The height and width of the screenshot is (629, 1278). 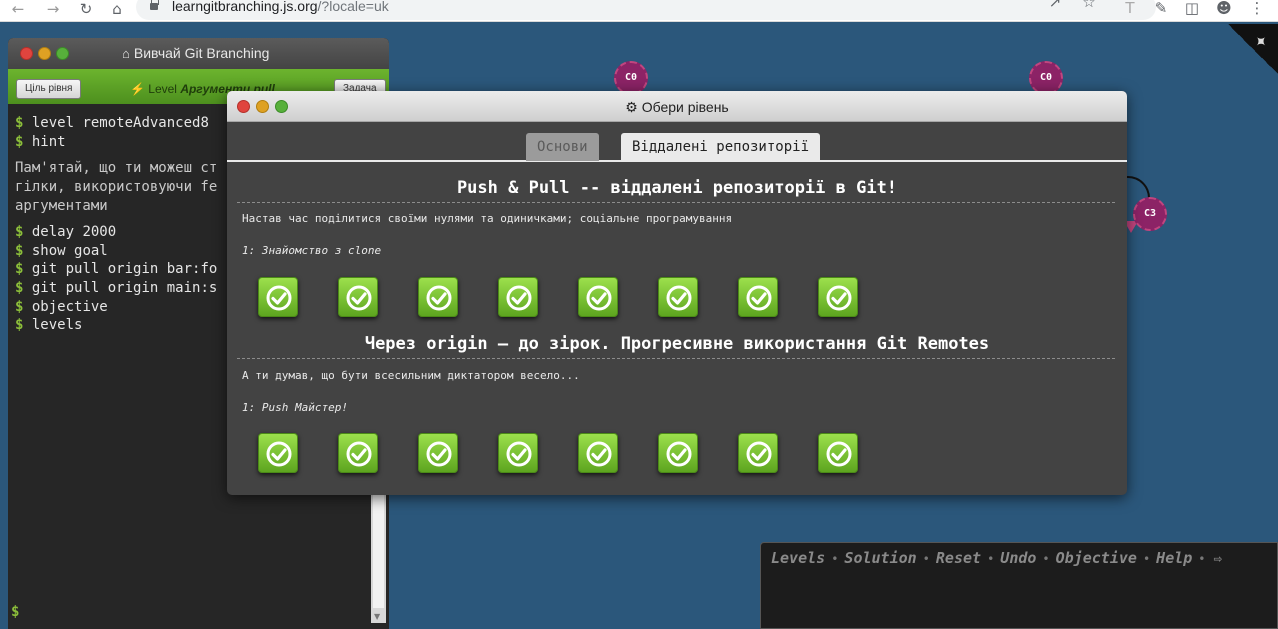 What do you see at coordinates (61, 250) in the screenshot?
I see `terminal-line: $ show goal` at bounding box center [61, 250].